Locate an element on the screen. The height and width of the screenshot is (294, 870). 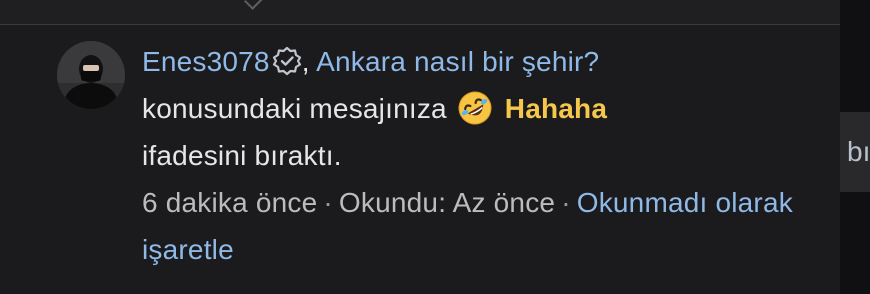
chevron-icon is located at coordinates (254, 5).